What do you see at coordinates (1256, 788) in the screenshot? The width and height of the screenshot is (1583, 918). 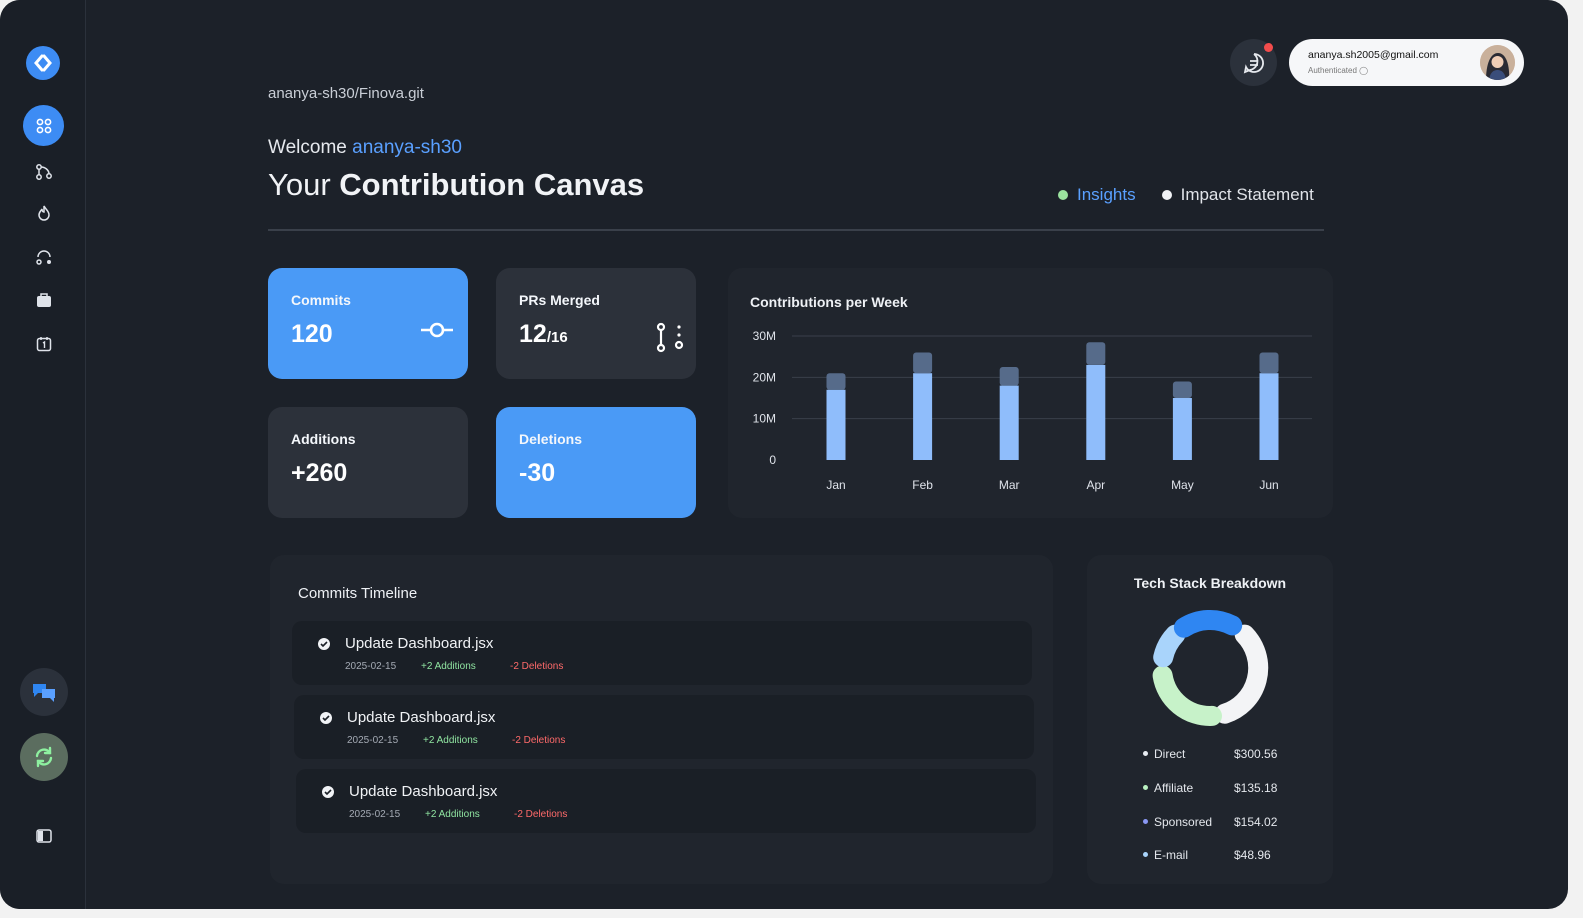 I see `legend-value: $135.18` at bounding box center [1256, 788].